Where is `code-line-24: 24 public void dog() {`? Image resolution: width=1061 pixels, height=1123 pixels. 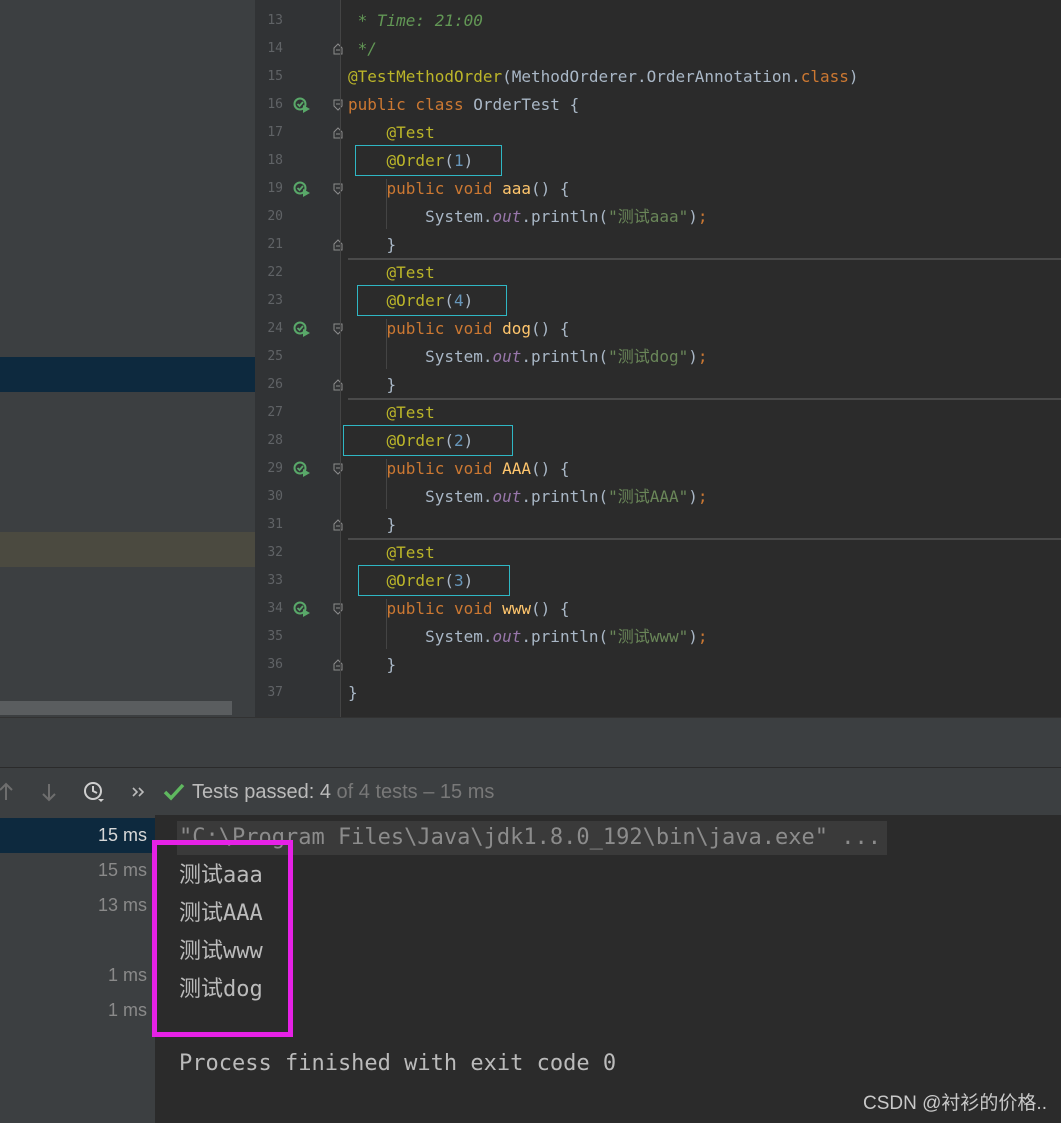
code-line-24: 24 public void dog() { is located at coordinates (658, 329).